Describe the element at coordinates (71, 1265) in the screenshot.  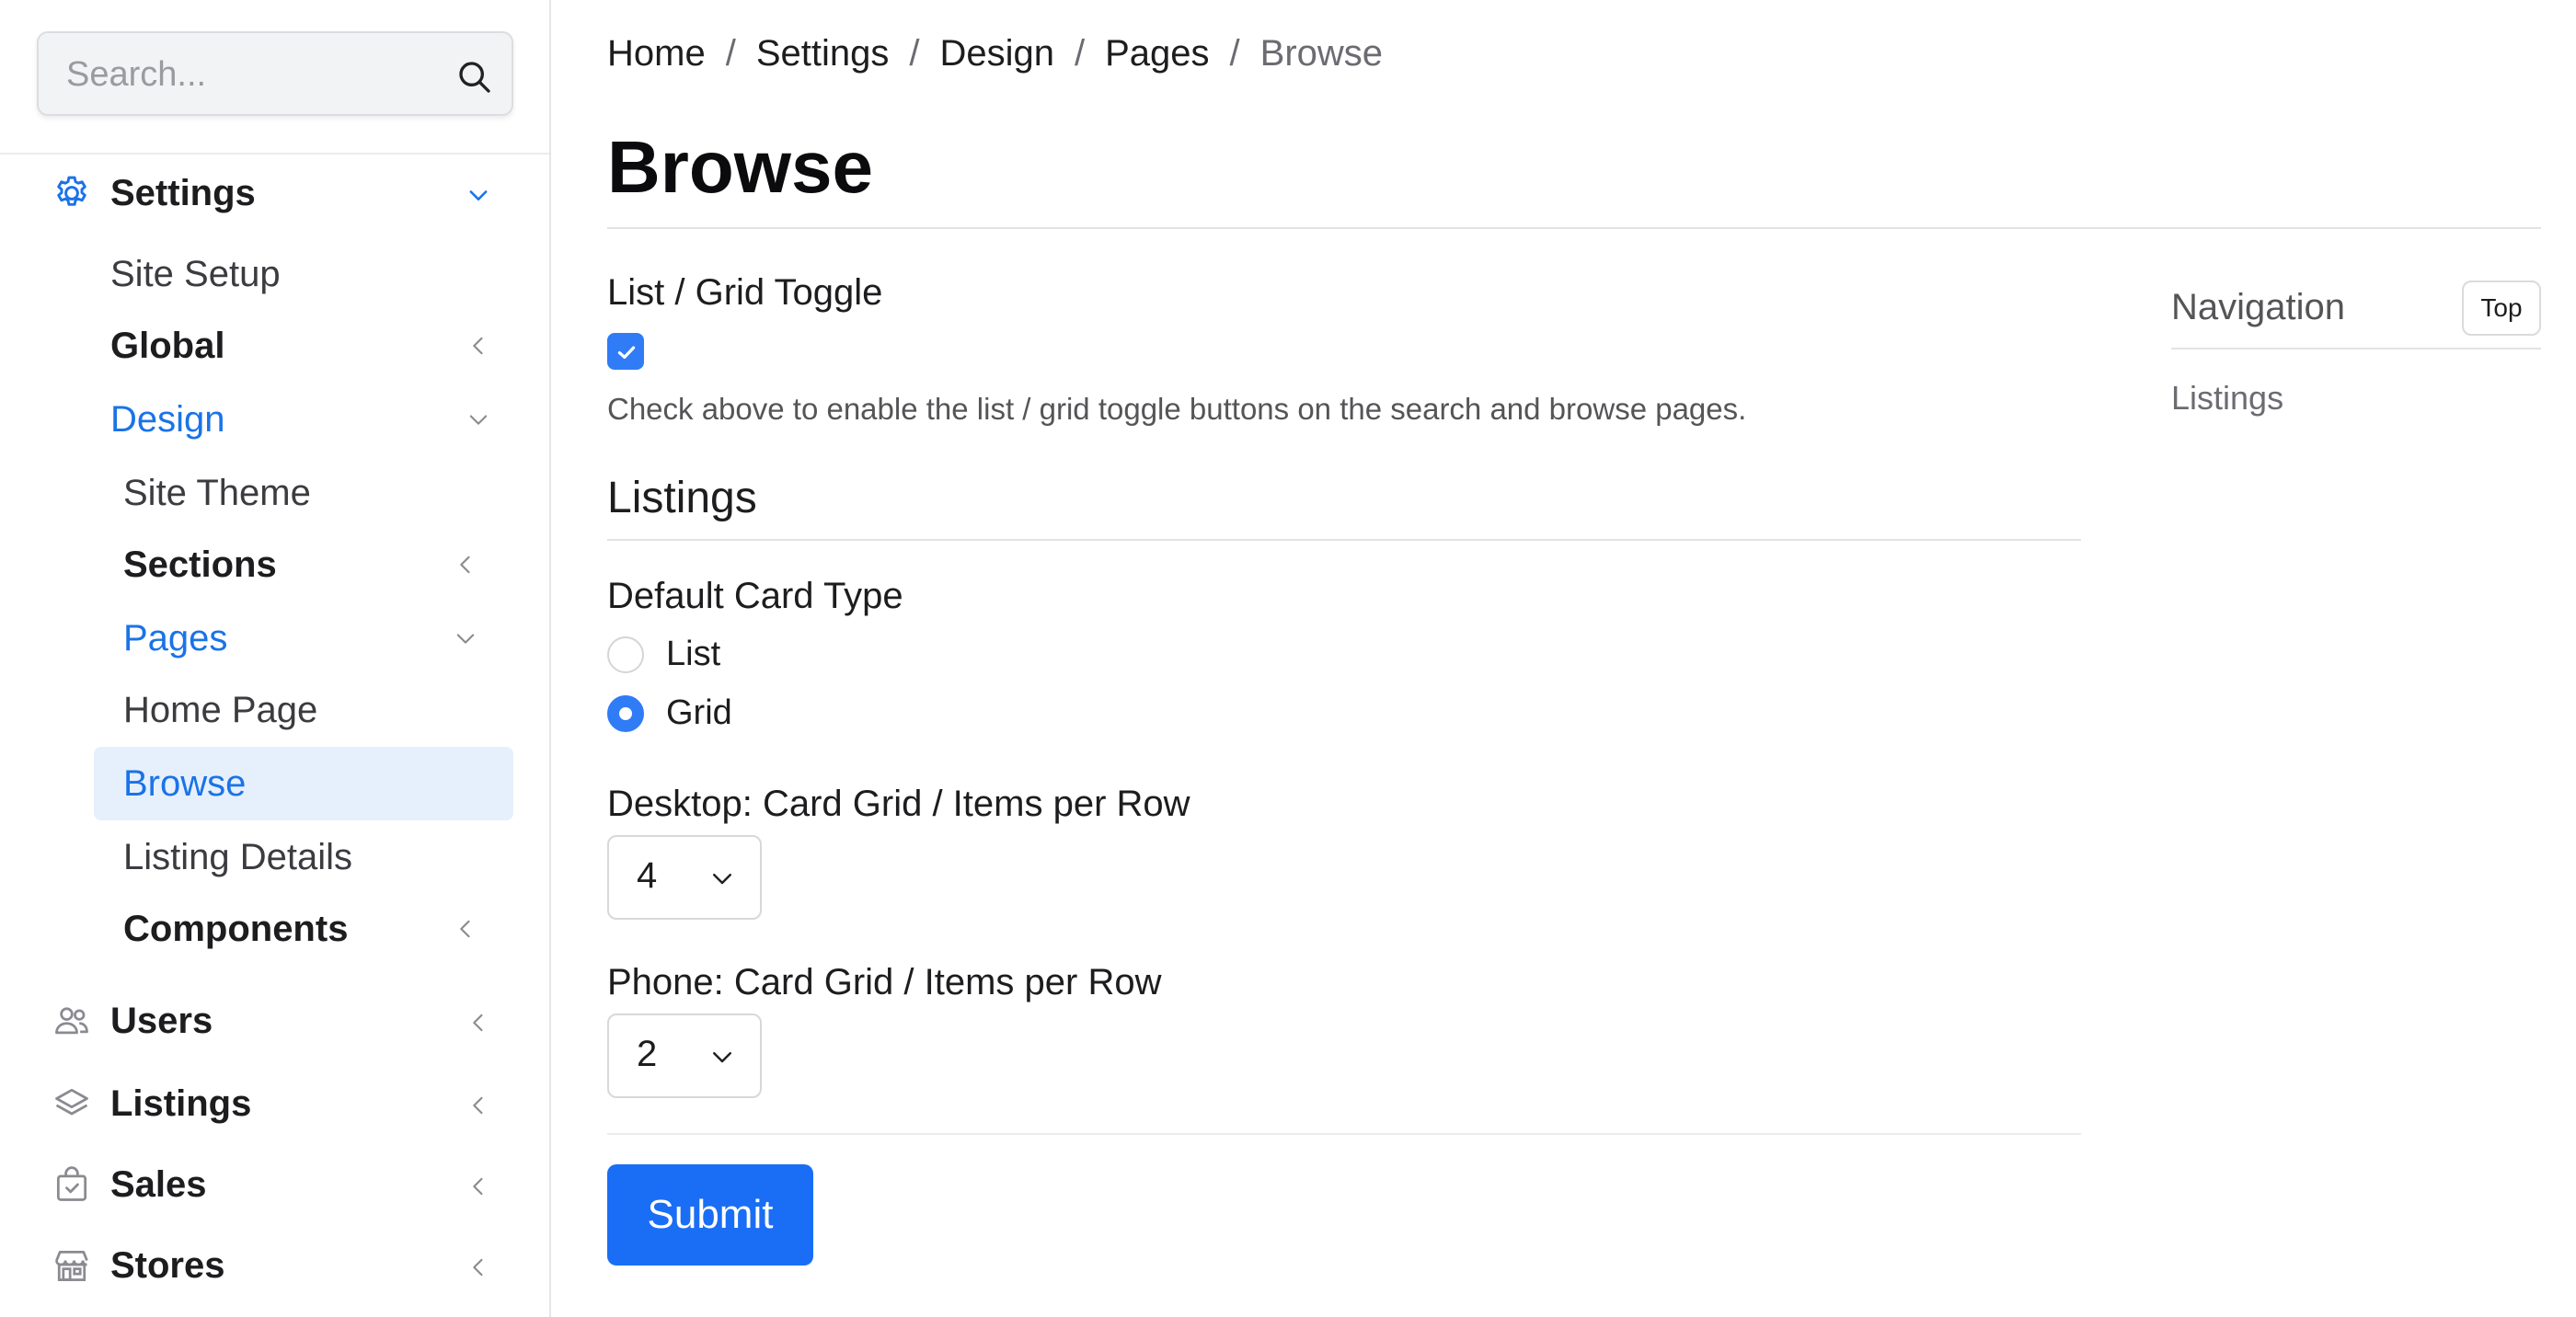
I see `store-icon` at that location.